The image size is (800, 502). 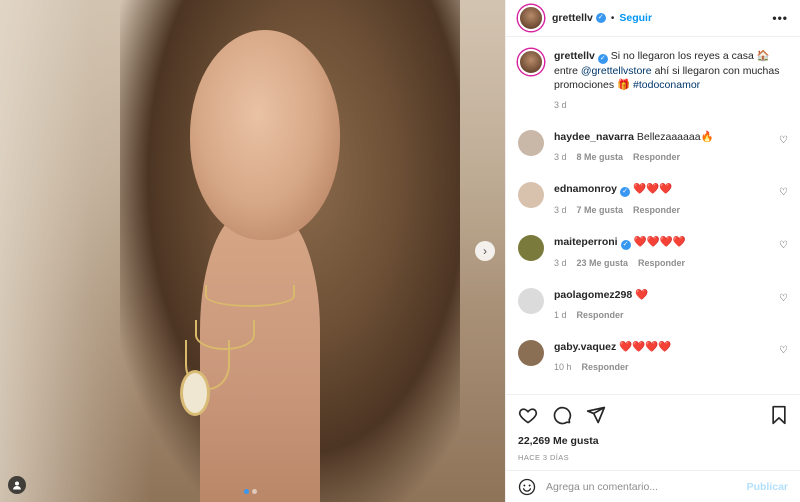 I want to click on next-photo-button: ›, so click(x=485, y=251).